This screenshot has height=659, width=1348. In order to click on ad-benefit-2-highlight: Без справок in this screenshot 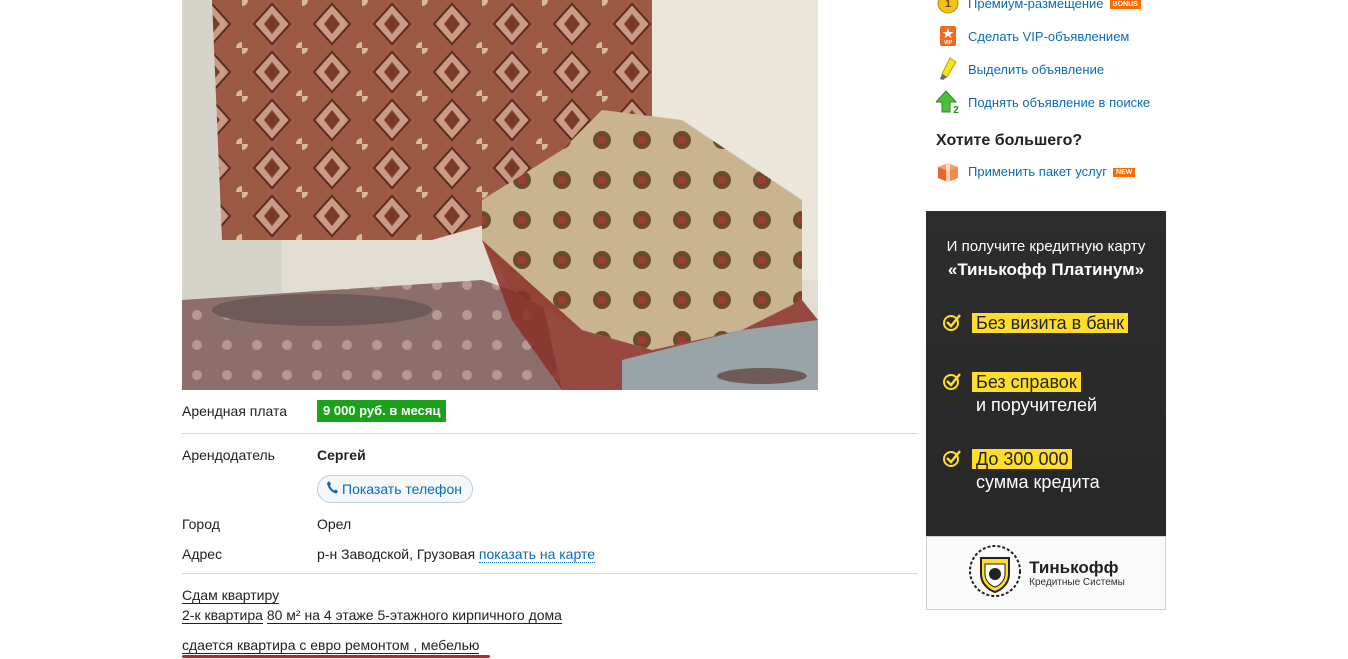, I will do `click(1026, 382)`.